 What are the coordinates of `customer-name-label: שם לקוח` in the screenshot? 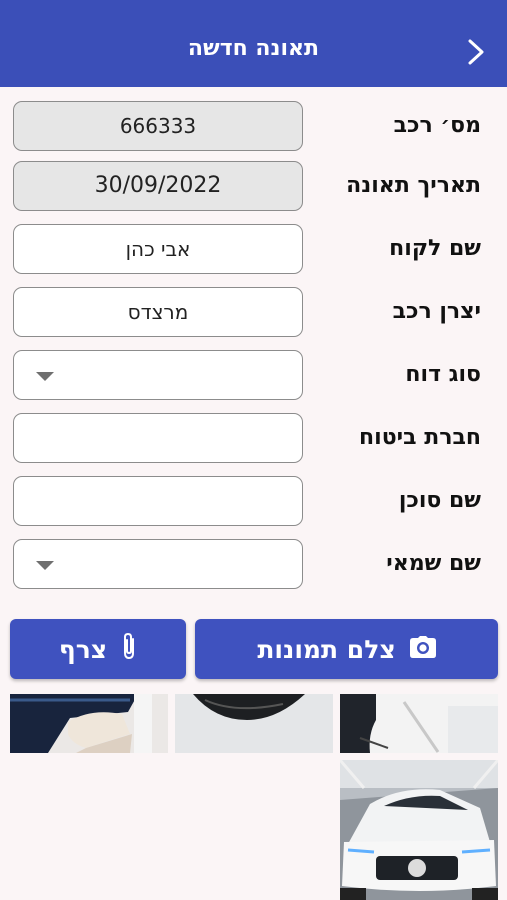 It's located at (435, 248).